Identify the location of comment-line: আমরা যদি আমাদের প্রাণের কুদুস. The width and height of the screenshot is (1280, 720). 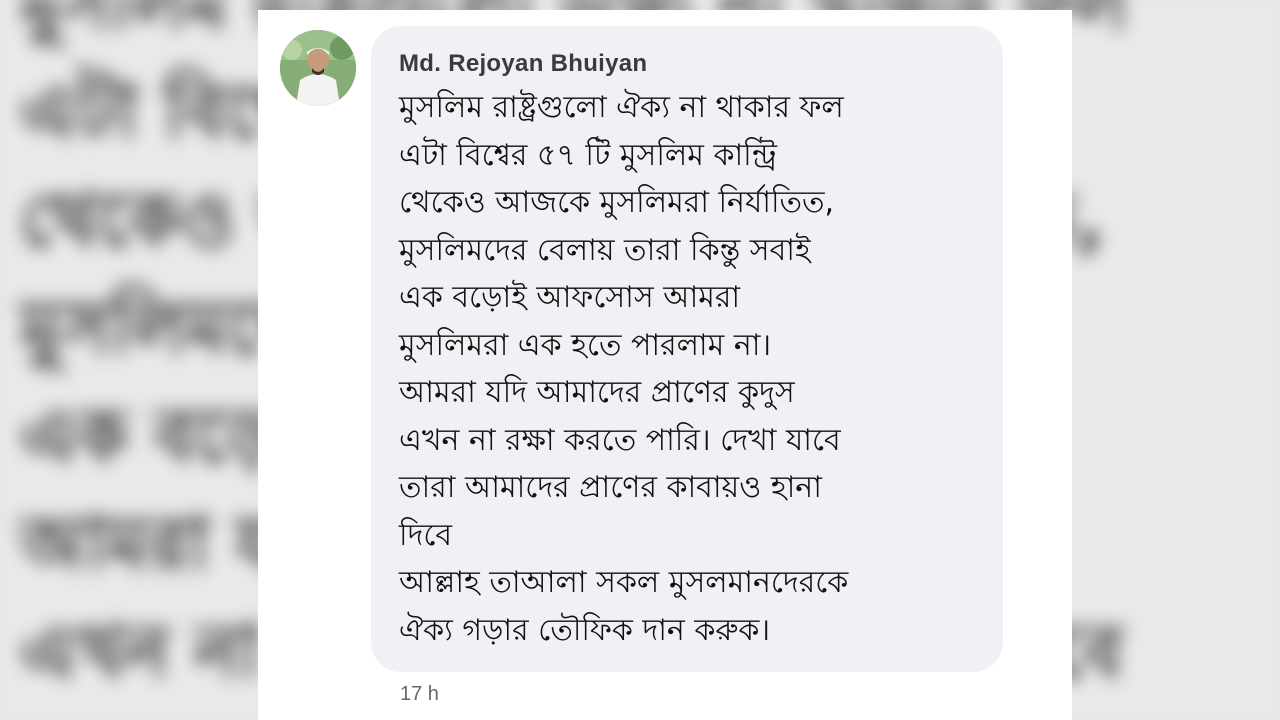
(597, 392).